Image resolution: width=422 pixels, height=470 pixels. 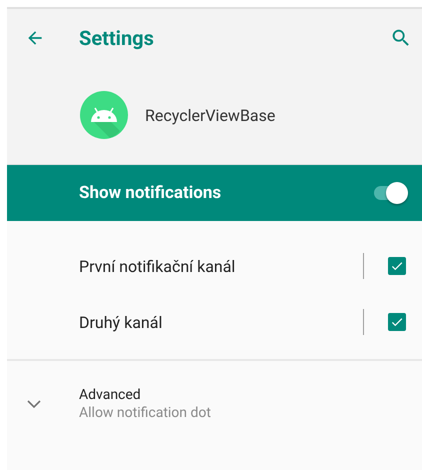 I want to click on android-app-icon, so click(x=104, y=115).